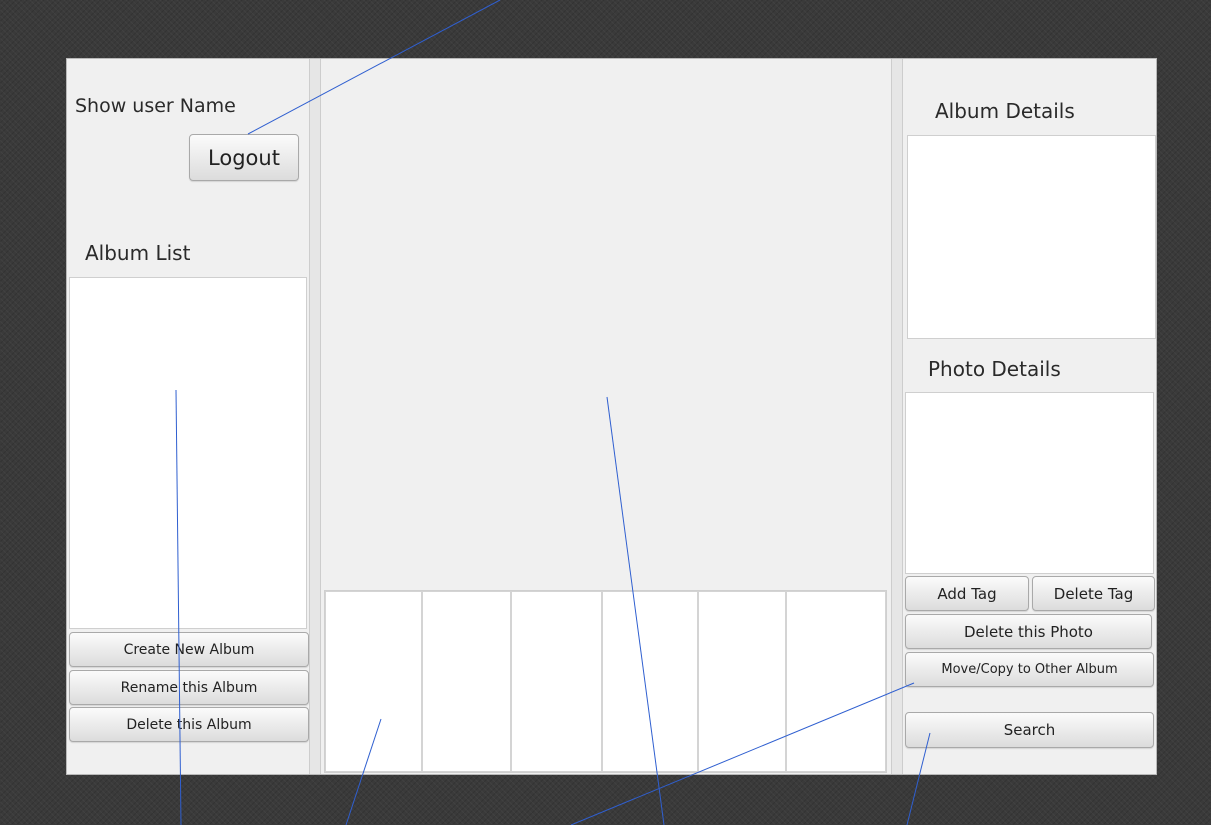 Image resolution: width=1211 pixels, height=825 pixels. What do you see at coordinates (1005, 111) in the screenshot?
I see `album-details-label: Album Details` at bounding box center [1005, 111].